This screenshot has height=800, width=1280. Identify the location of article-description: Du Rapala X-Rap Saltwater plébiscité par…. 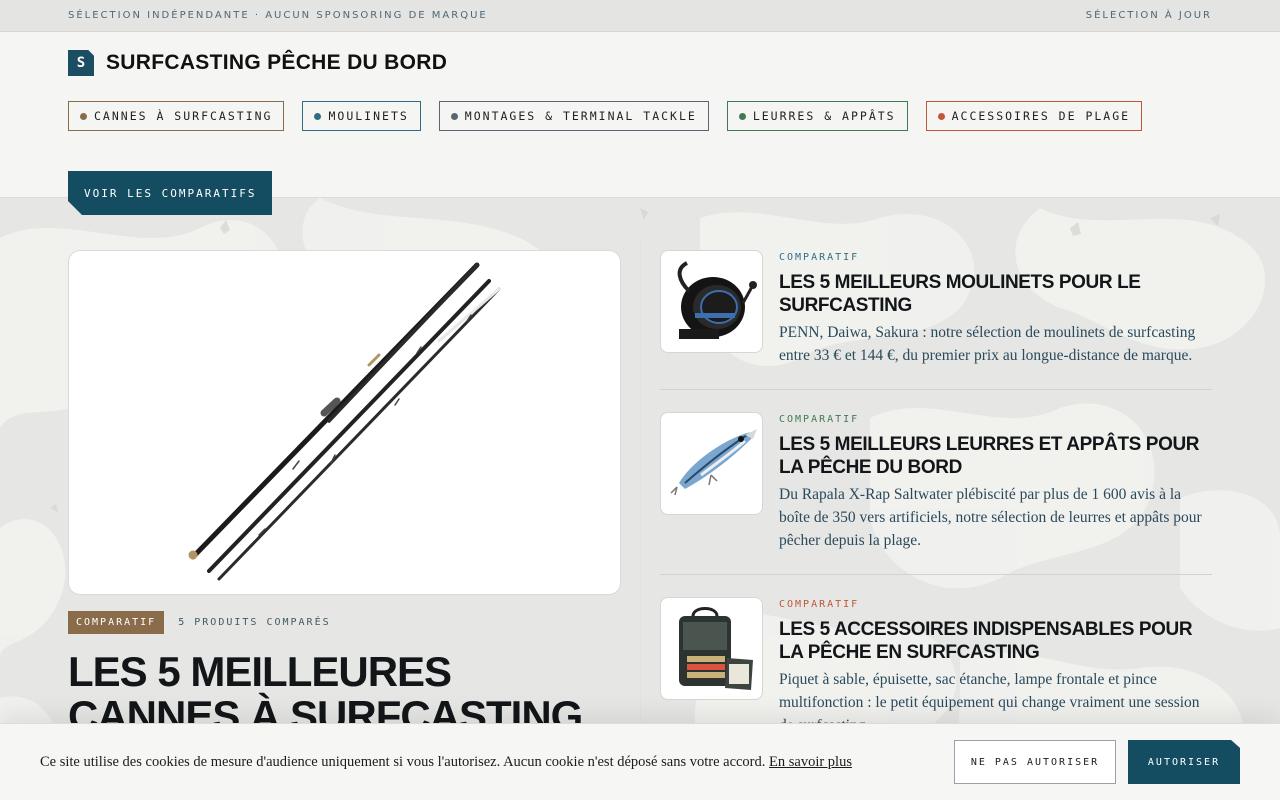
(990, 517).